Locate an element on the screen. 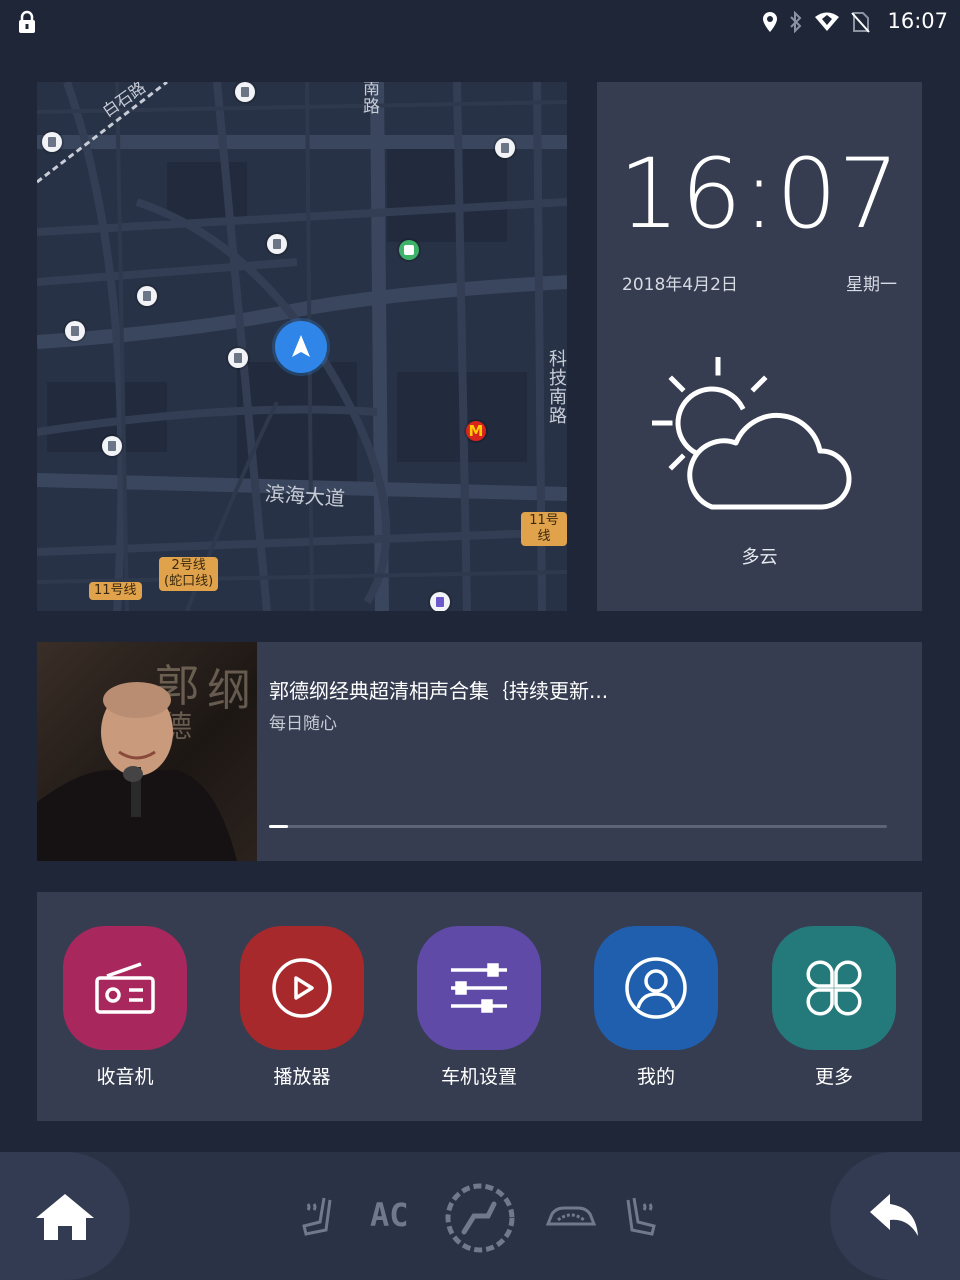 The image size is (960, 1280). app-more: 更多 is located at coordinates (834, 1007).